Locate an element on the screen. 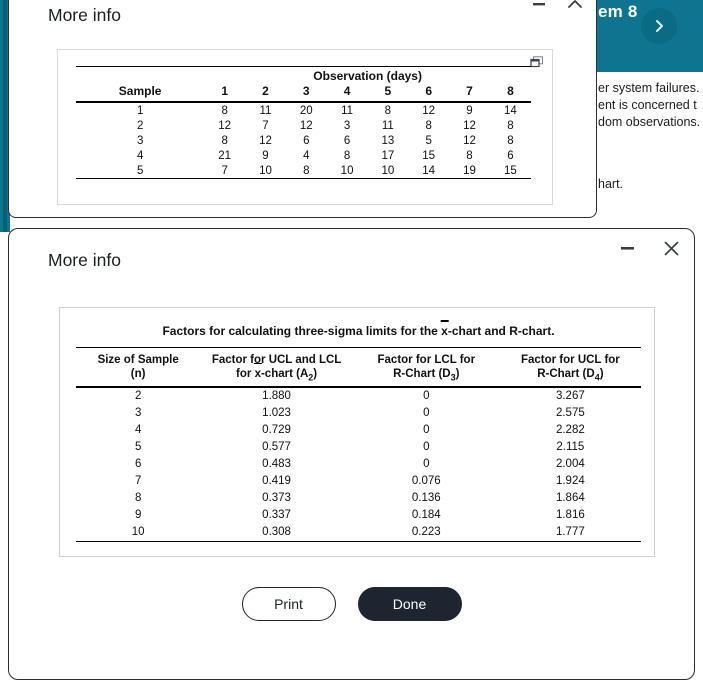 Image resolution: width=703 pixels, height=689 pixels. dialog-back-title: More info is located at coordinates (84, 15).